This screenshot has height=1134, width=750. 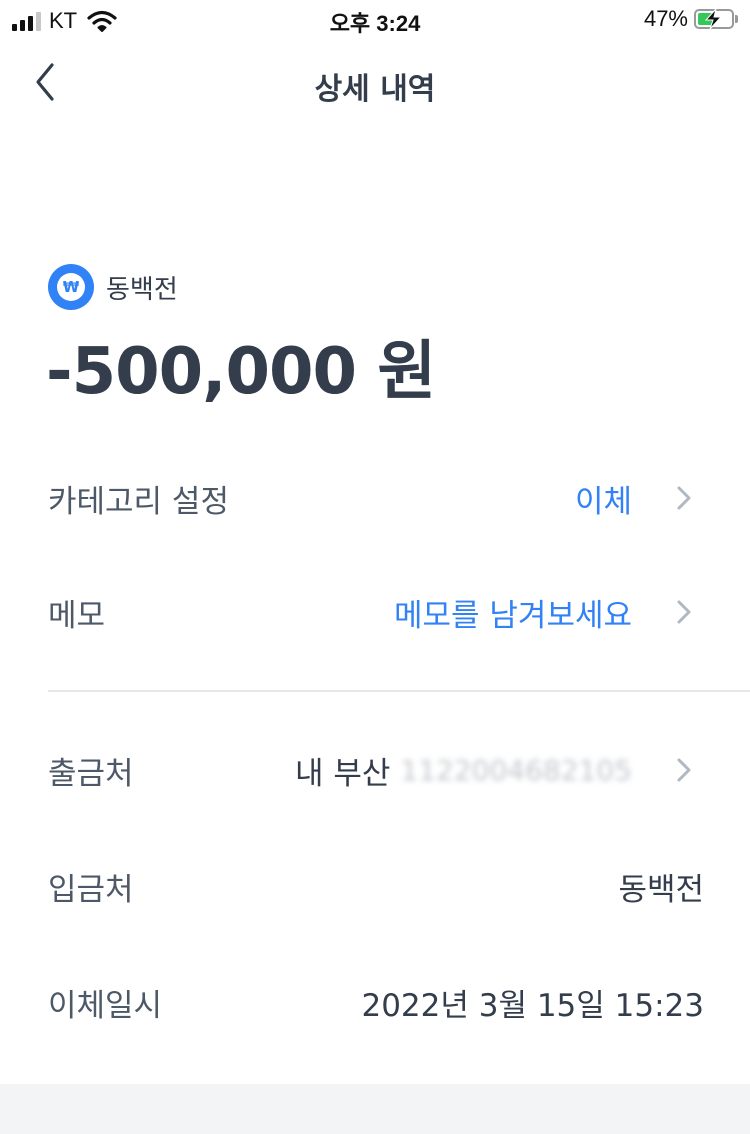 What do you see at coordinates (138, 501) in the screenshot?
I see `category-label: 카테고리 설정` at bounding box center [138, 501].